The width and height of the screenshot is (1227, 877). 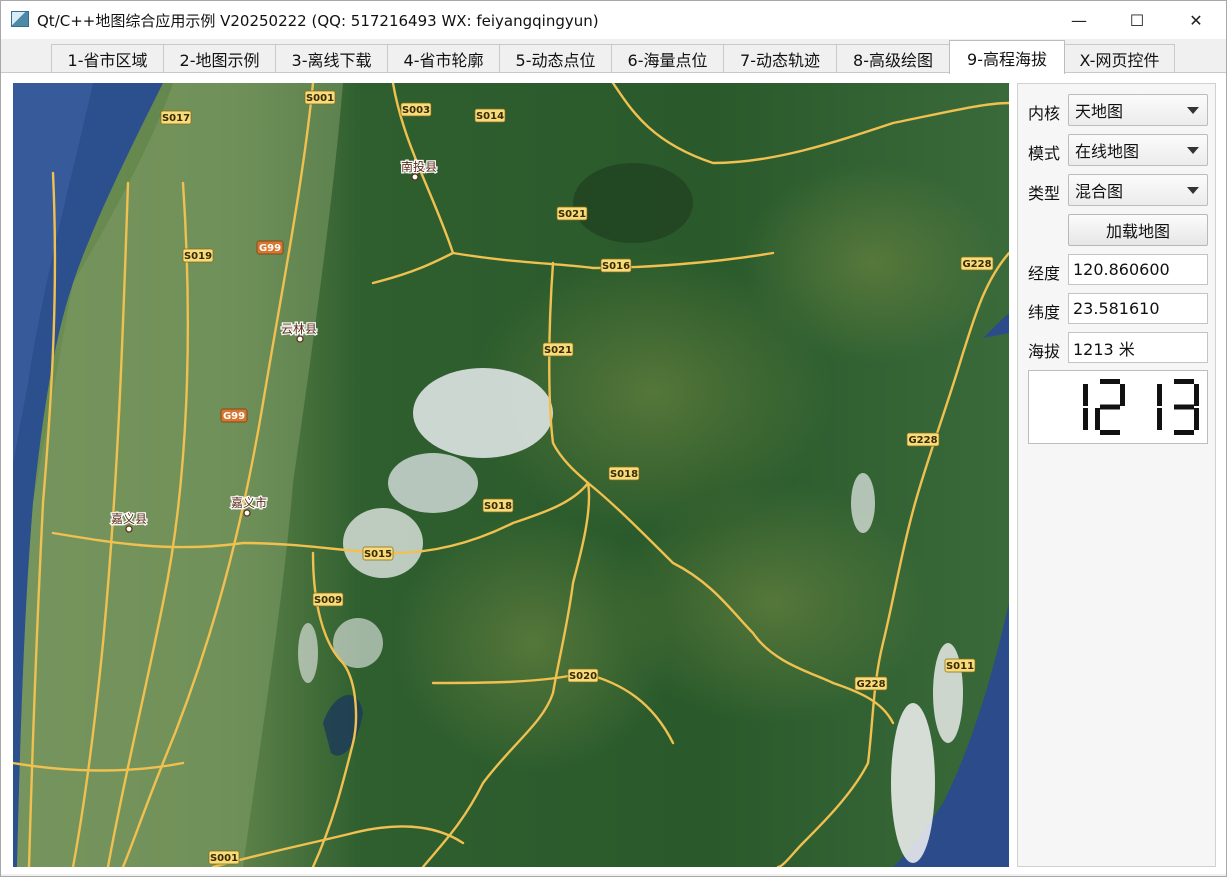 I want to click on load-map-button: 加载地图, so click(x=1138, y=230).